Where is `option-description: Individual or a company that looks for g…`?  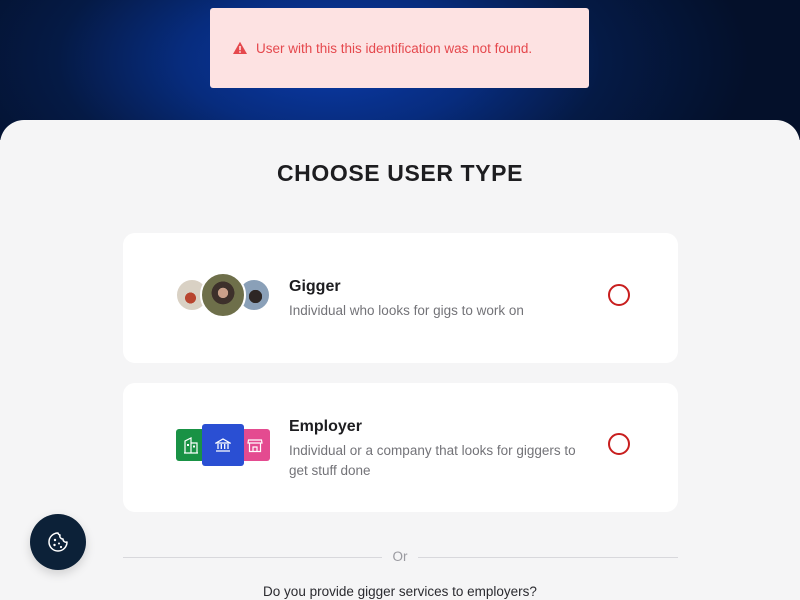
option-description: Individual or a company that looks for g… is located at coordinates (432, 460).